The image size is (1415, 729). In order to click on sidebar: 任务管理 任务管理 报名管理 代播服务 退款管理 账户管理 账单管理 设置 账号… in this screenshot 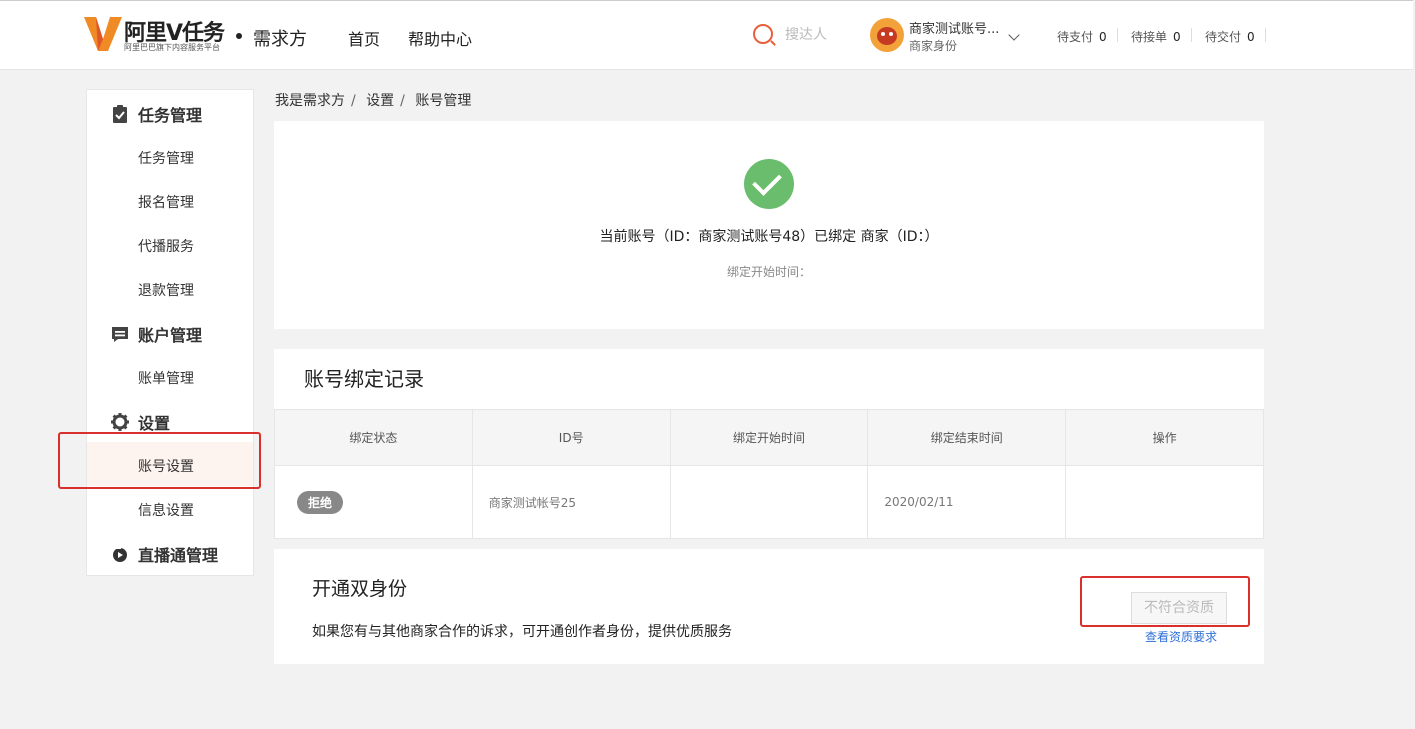, I will do `click(170, 332)`.